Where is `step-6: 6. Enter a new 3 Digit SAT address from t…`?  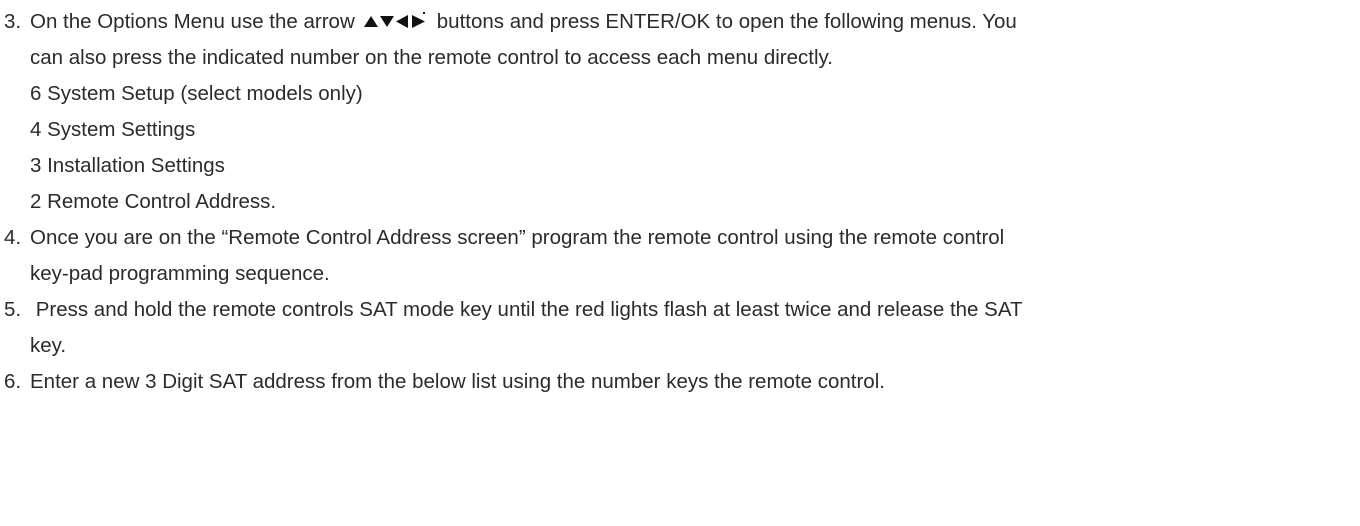 step-6: 6. Enter a new 3 Digit SAT address from t… is located at coordinates (679, 382).